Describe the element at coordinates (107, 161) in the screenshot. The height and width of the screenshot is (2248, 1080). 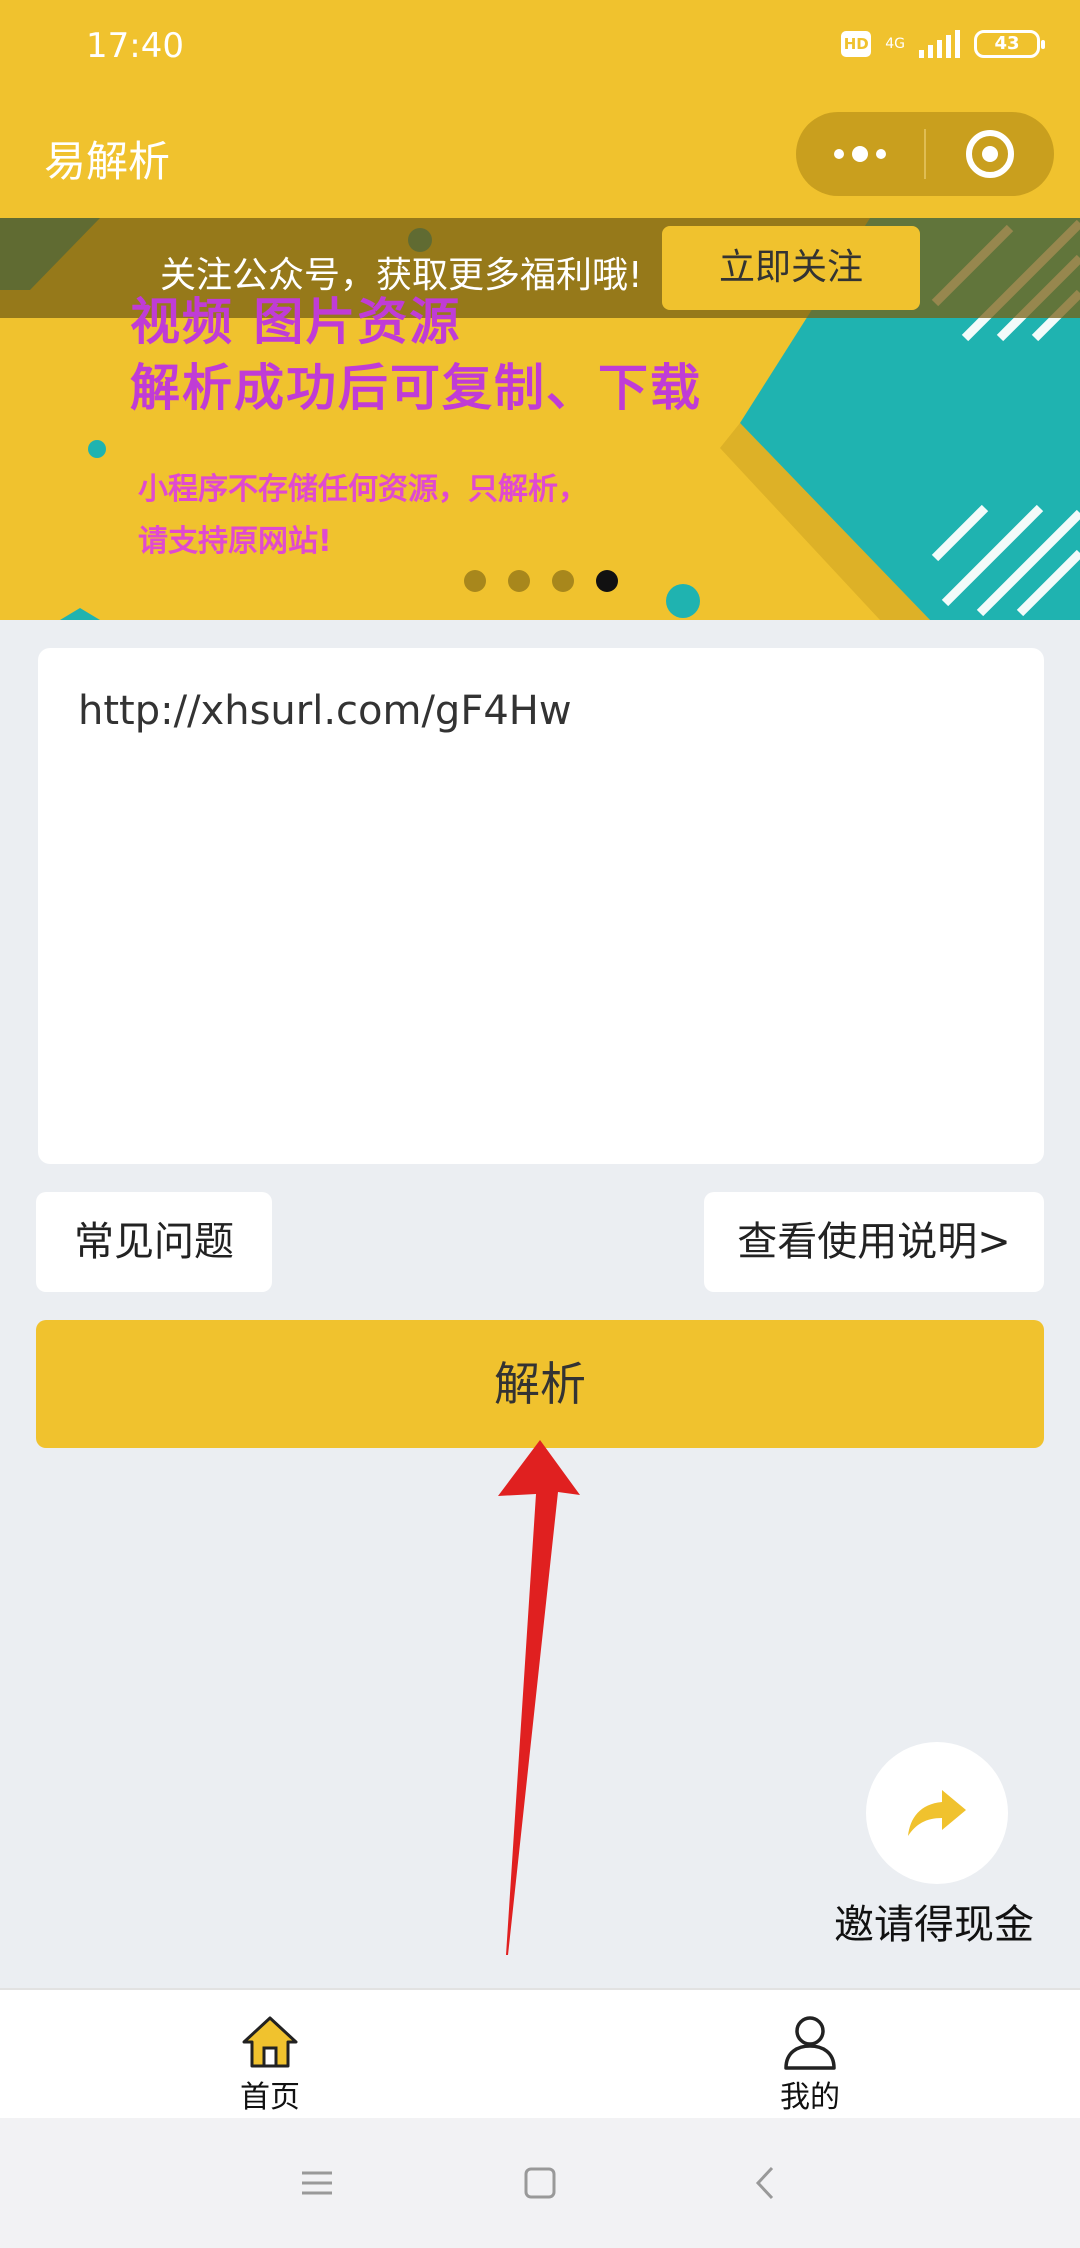
I see `page-title: 易解析` at that location.